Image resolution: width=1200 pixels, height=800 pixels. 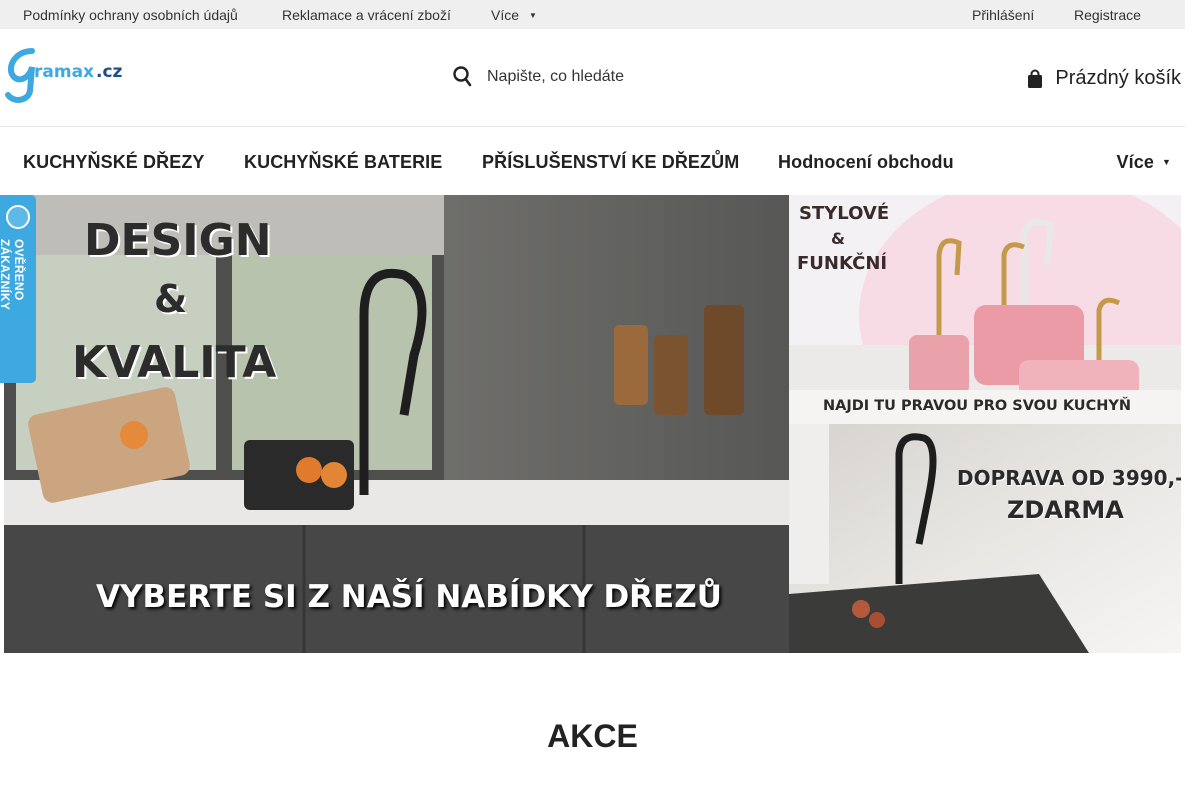 I want to click on verified-seal-icon, so click(x=18, y=217).